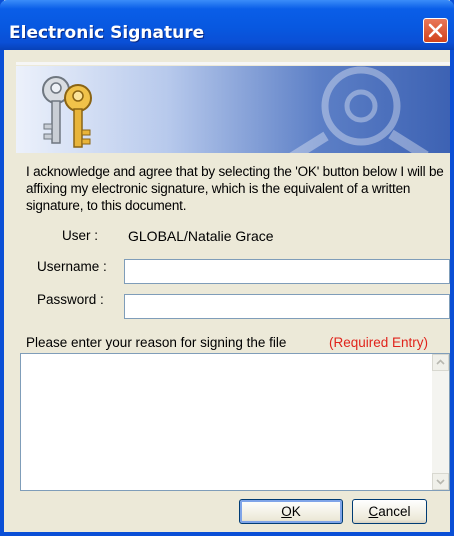  I want to click on password-label: Password :, so click(70, 299).